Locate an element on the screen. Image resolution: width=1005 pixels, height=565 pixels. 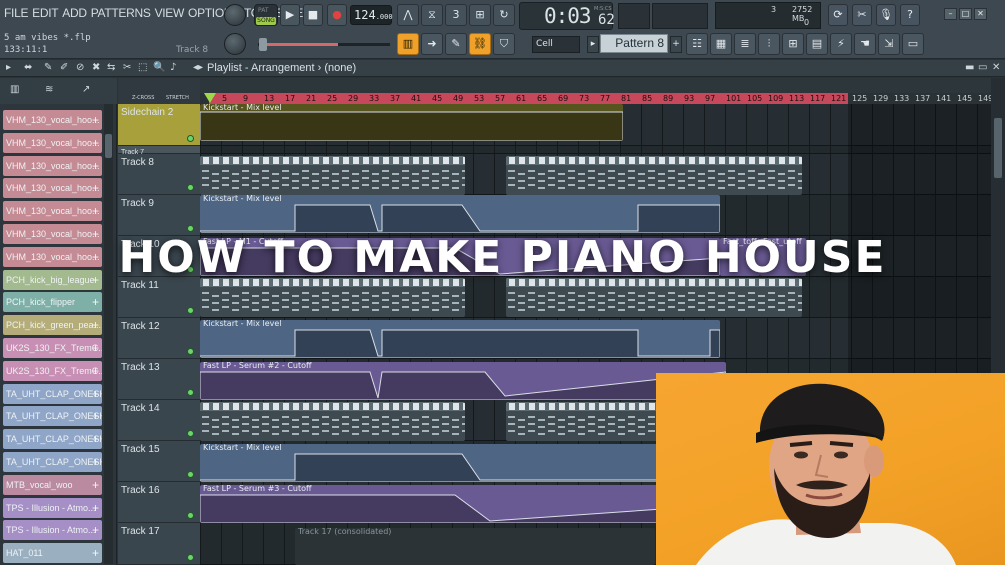
master-pitch-knob is located at coordinates (235, 44).